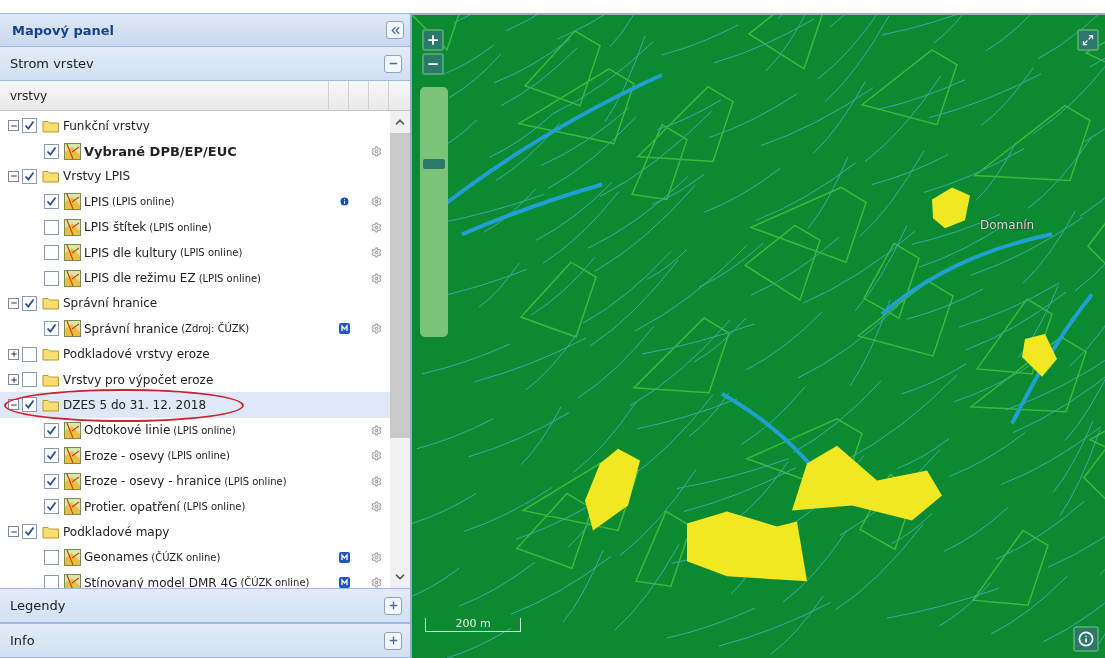 Image resolution: width=1105 pixels, height=658 pixels. I want to click on section-title: Strom vrstev, so click(52, 63).